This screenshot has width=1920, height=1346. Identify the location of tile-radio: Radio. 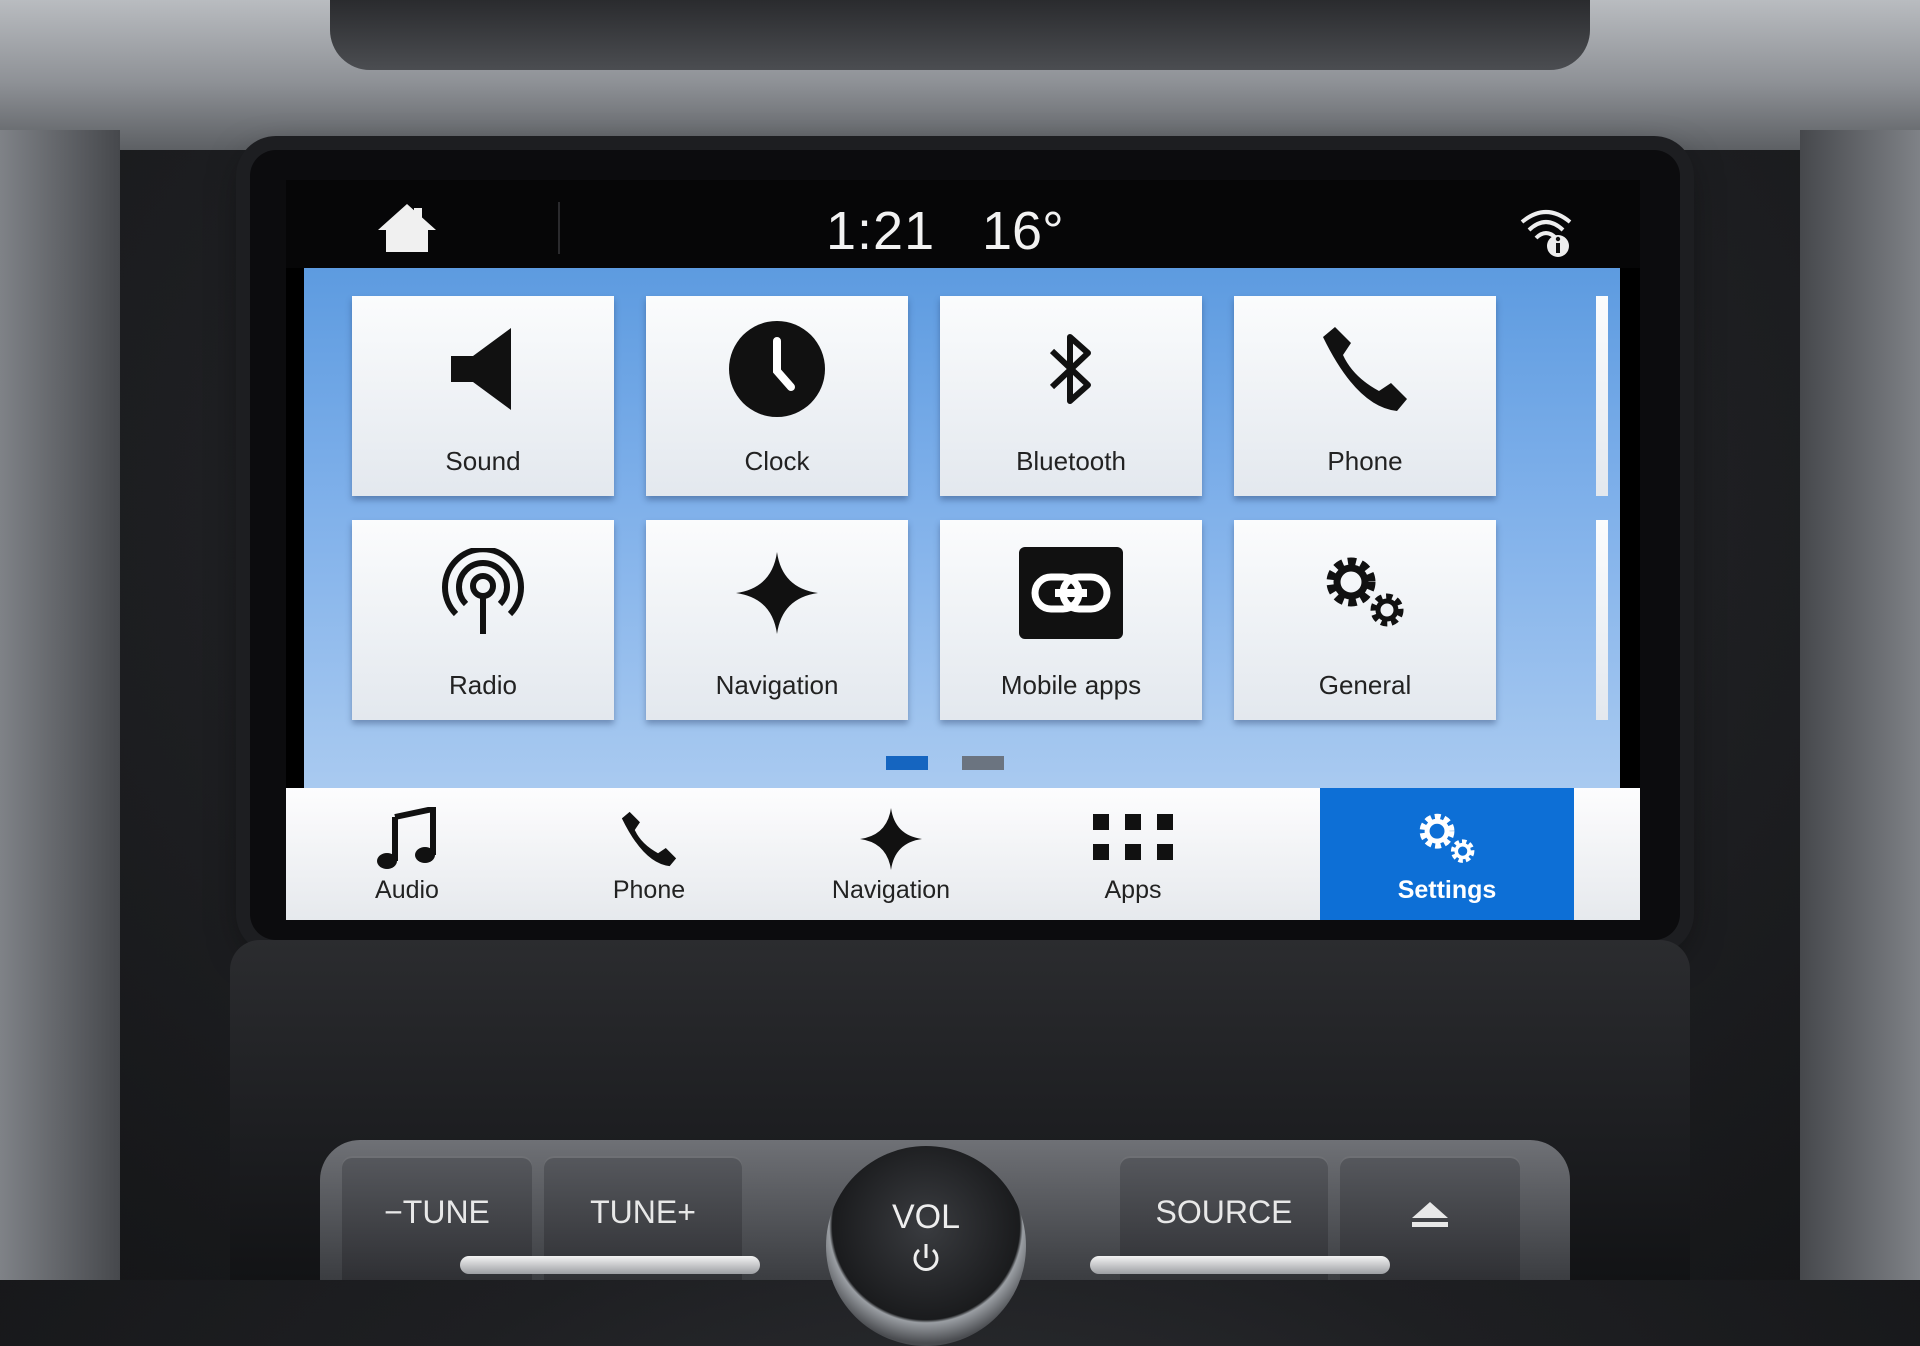
(483, 620).